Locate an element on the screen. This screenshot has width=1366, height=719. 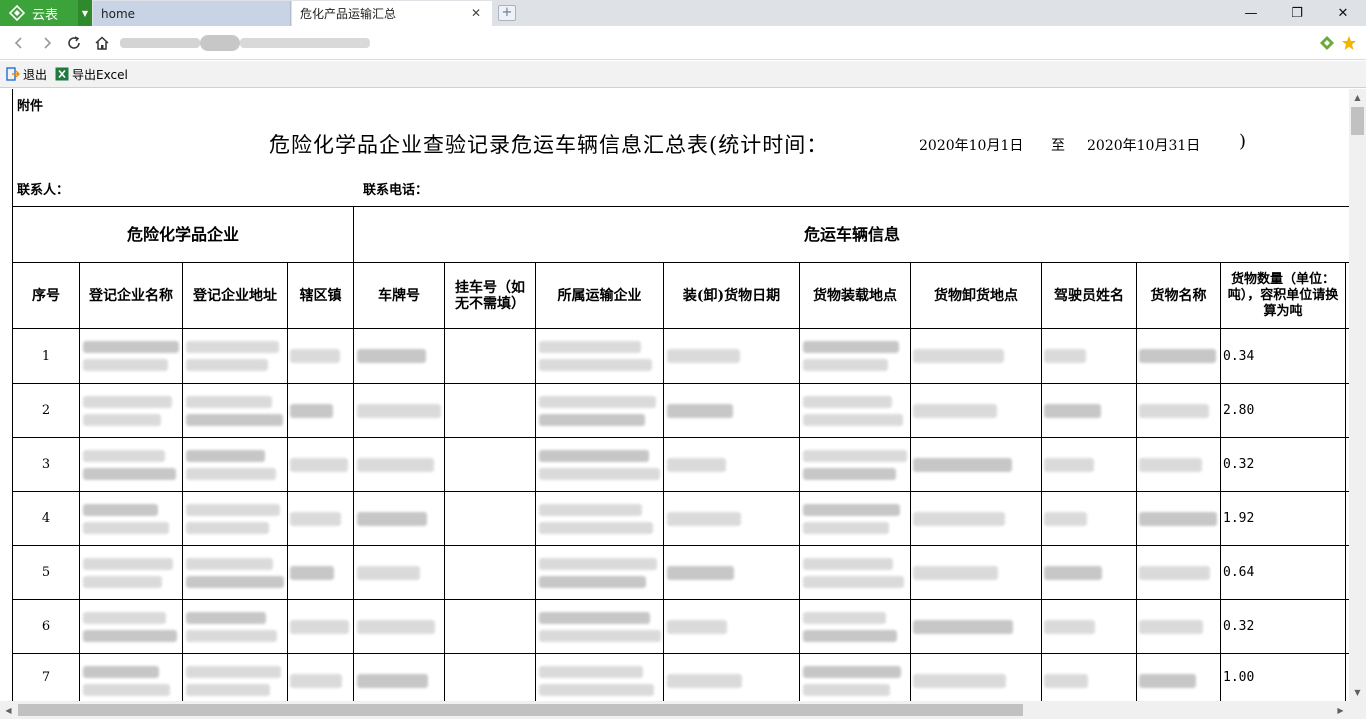
app-menu-button: 云表 ▼ is located at coordinates (46, 13).